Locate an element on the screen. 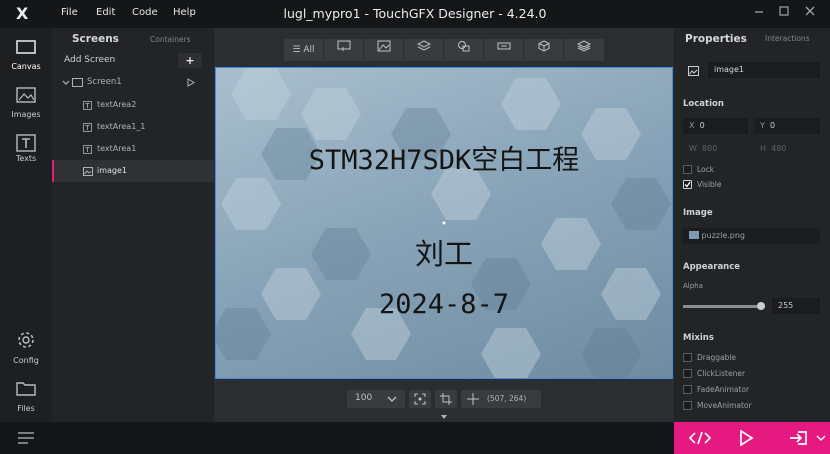 The image size is (830, 454). lock-label: Lock is located at coordinates (706, 169).